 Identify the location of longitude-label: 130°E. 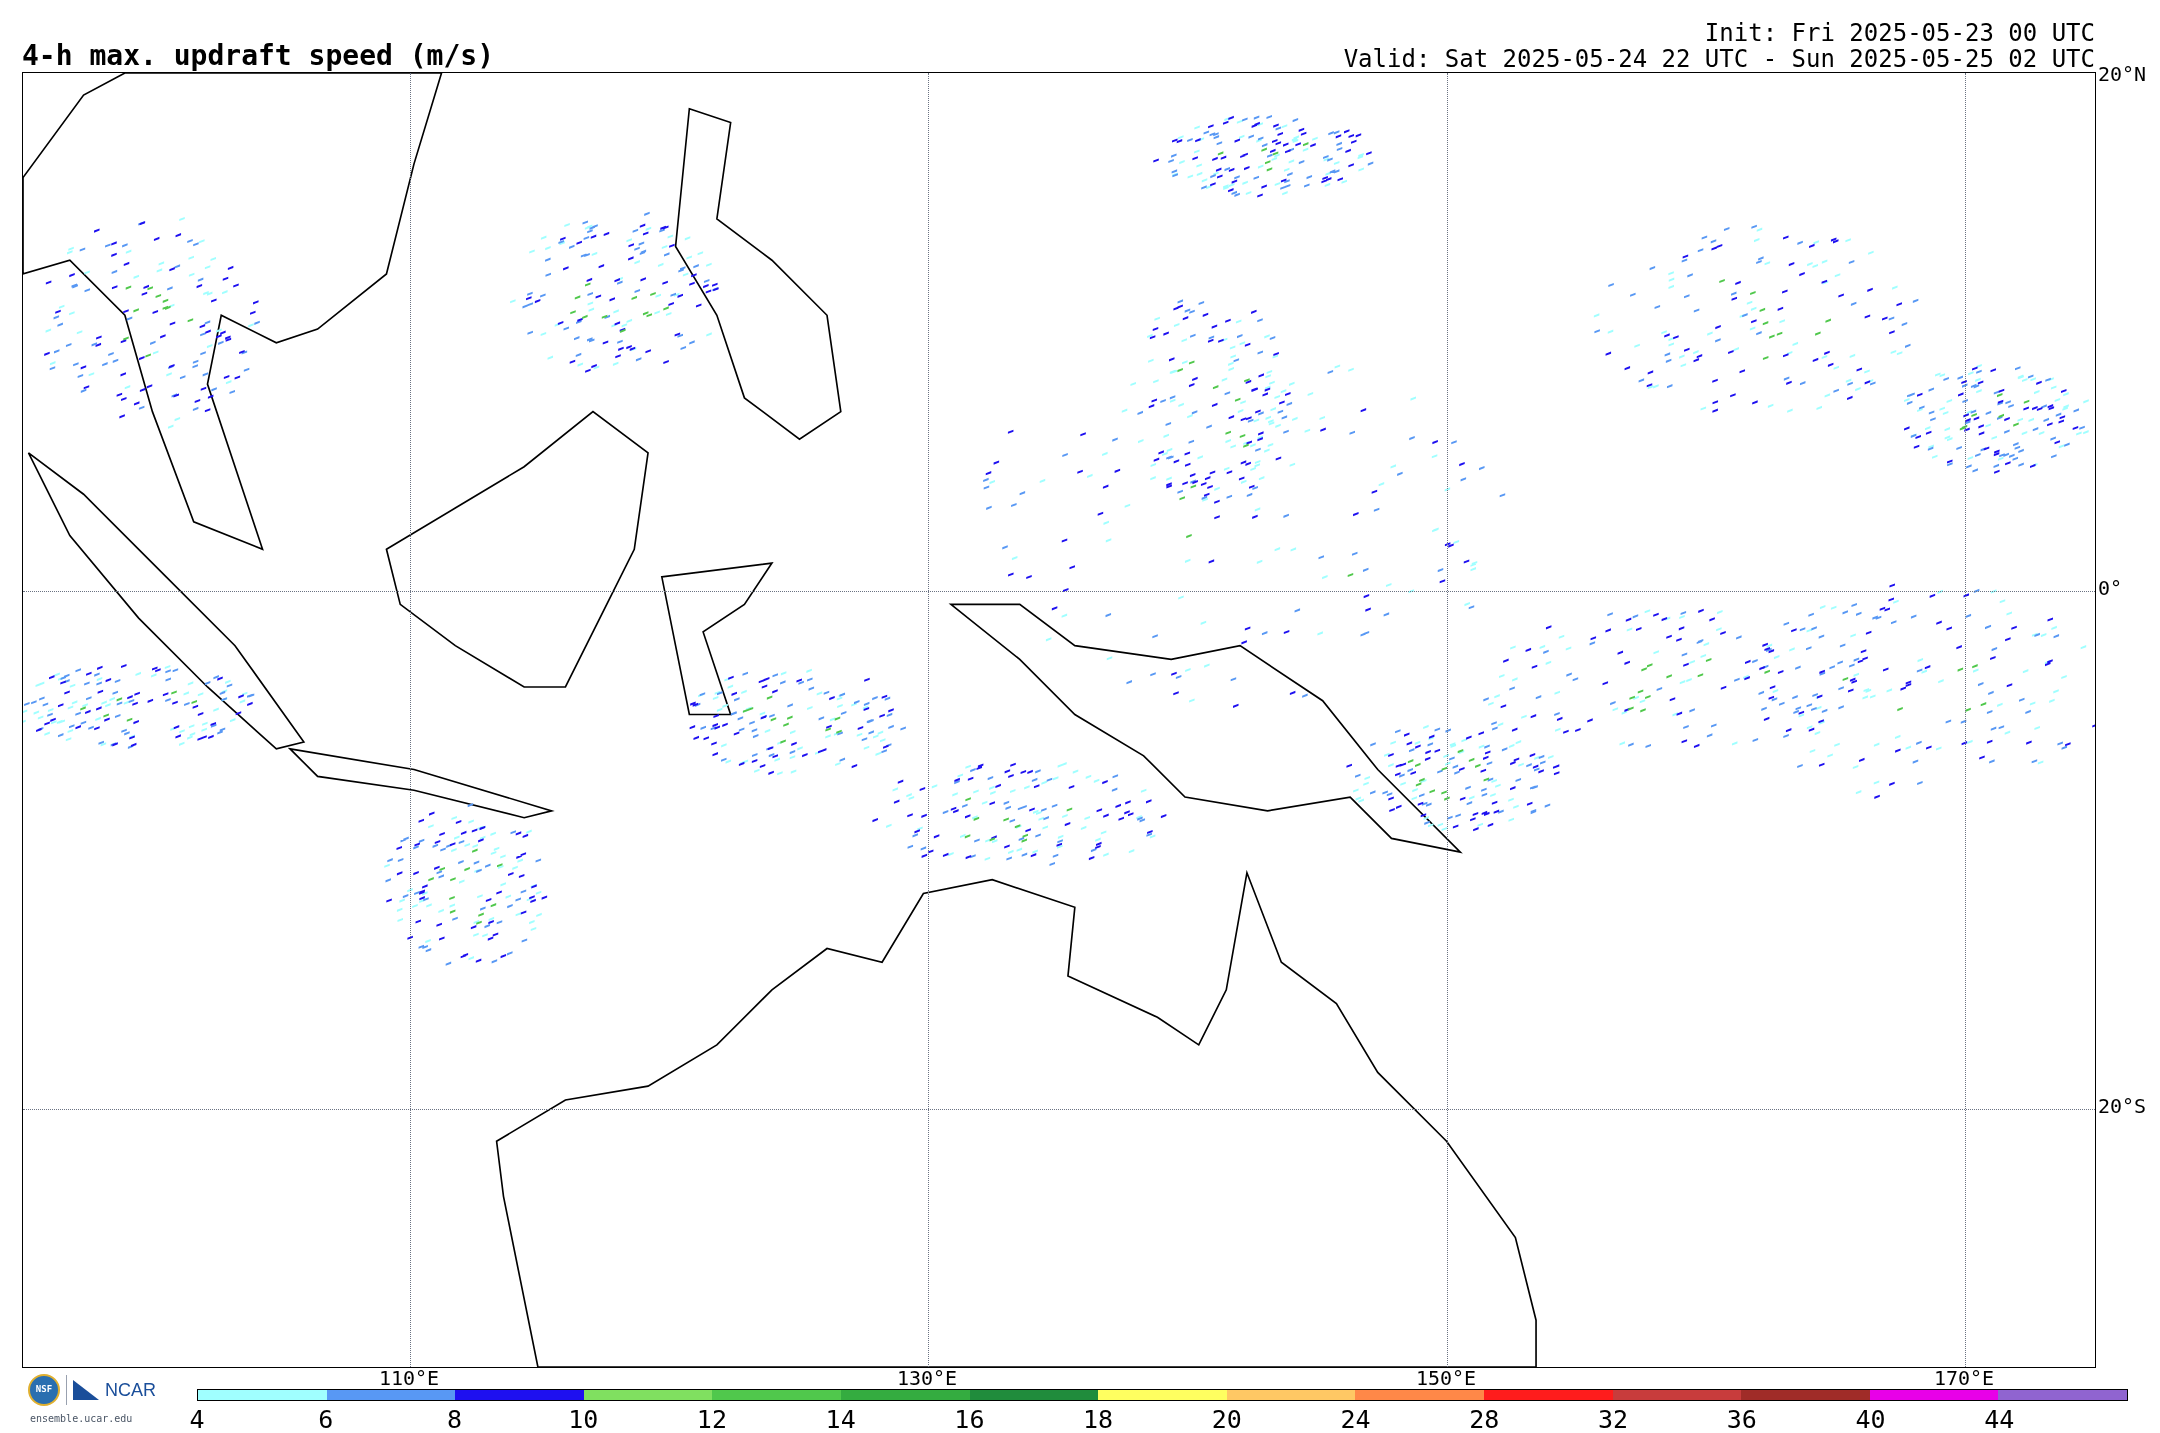
(927, 1378).